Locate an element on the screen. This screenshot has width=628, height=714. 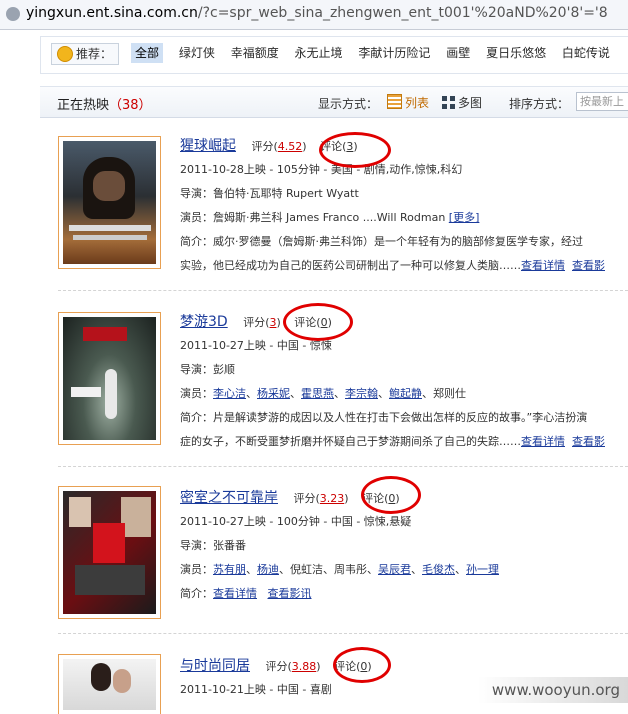
release-info: 2011-10-27上映 - 100分钟 - 中国 - 惊悚,悬疑 is located at coordinates (296, 521).